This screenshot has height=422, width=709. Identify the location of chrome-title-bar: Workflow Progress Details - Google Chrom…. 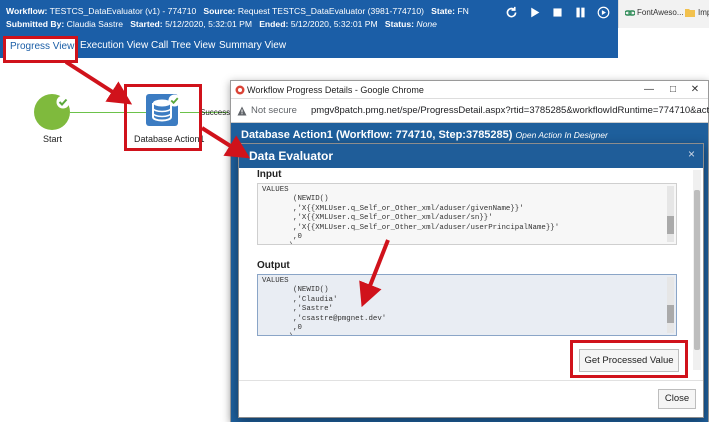
(469, 90).